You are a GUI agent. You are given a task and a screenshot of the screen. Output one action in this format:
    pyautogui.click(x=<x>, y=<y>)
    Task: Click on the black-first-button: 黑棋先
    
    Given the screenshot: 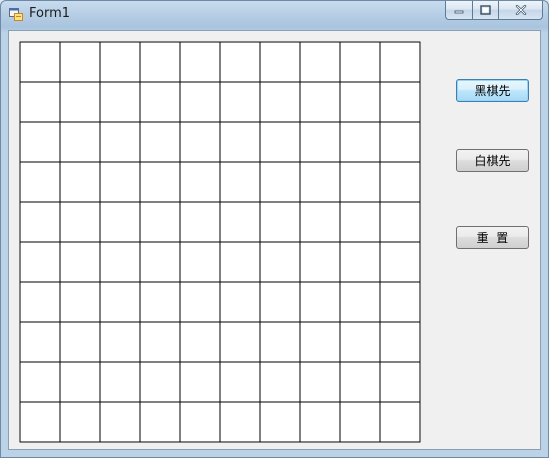 What is the action you would take?
    pyautogui.click(x=492, y=90)
    